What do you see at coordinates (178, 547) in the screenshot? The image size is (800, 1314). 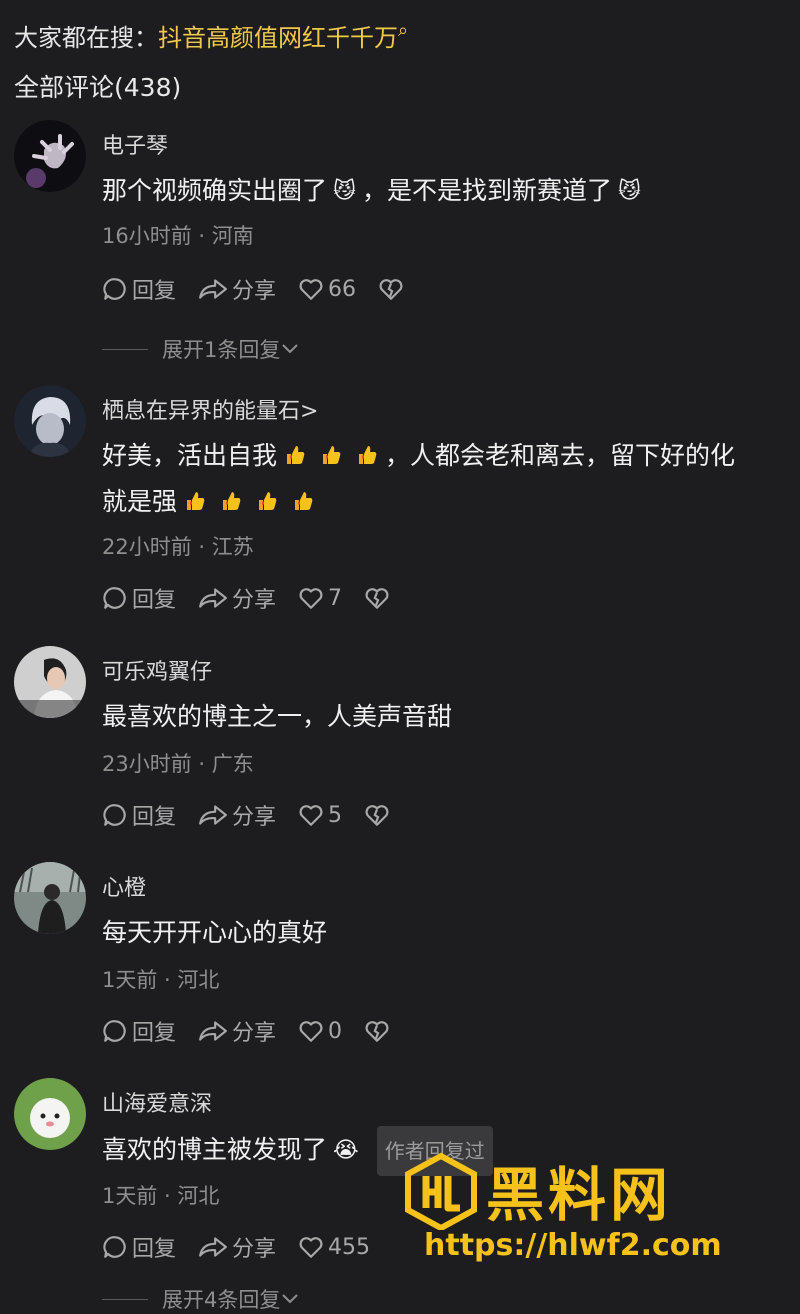 I see `comment-meta: 22小时前 · 江苏` at bounding box center [178, 547].